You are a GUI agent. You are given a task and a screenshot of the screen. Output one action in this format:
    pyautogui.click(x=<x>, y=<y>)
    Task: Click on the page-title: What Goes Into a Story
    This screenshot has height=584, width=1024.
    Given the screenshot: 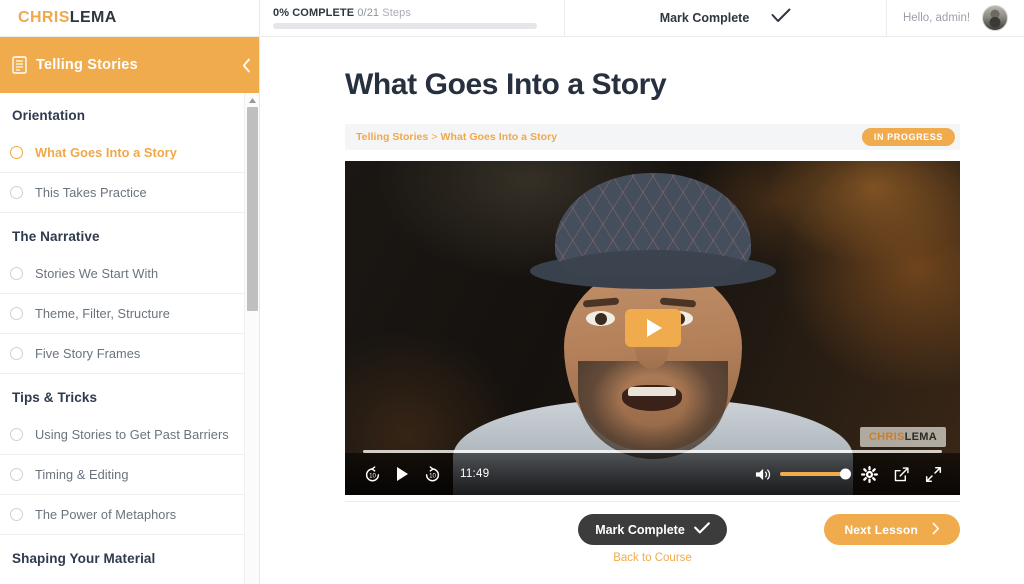 What is the action you would take?
    pyautogui.click(x=506, y=84)
    